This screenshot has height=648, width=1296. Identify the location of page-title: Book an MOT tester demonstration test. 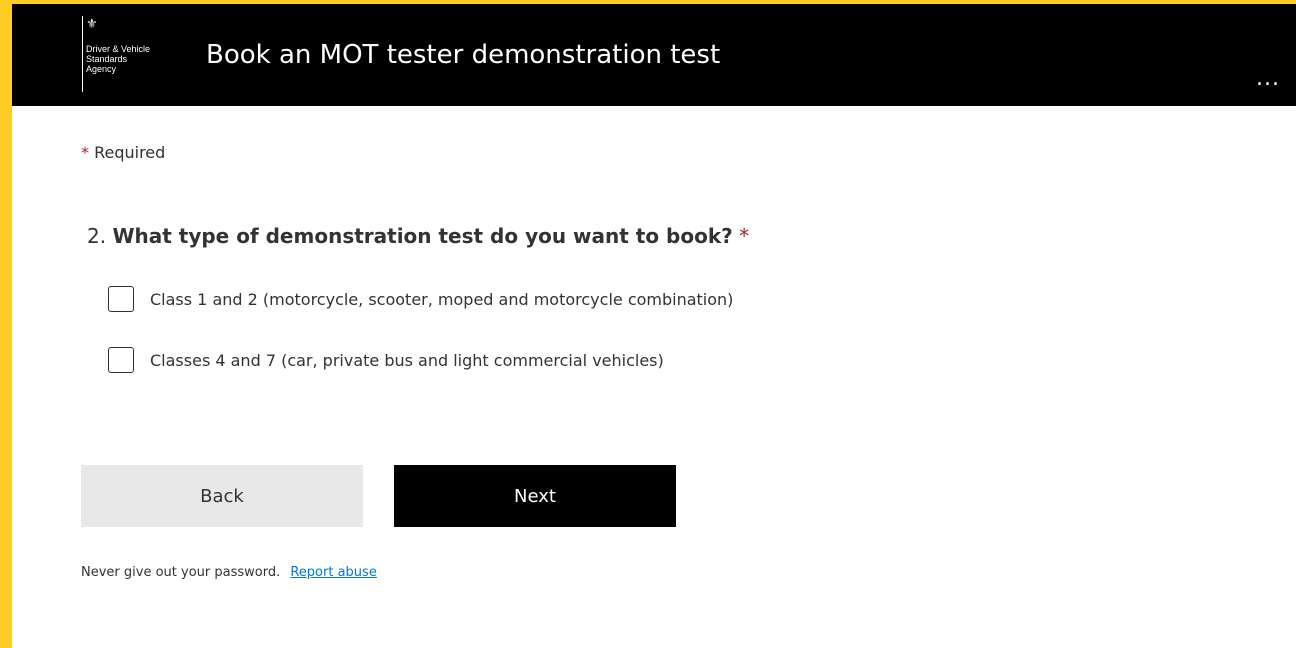
(463, 55).